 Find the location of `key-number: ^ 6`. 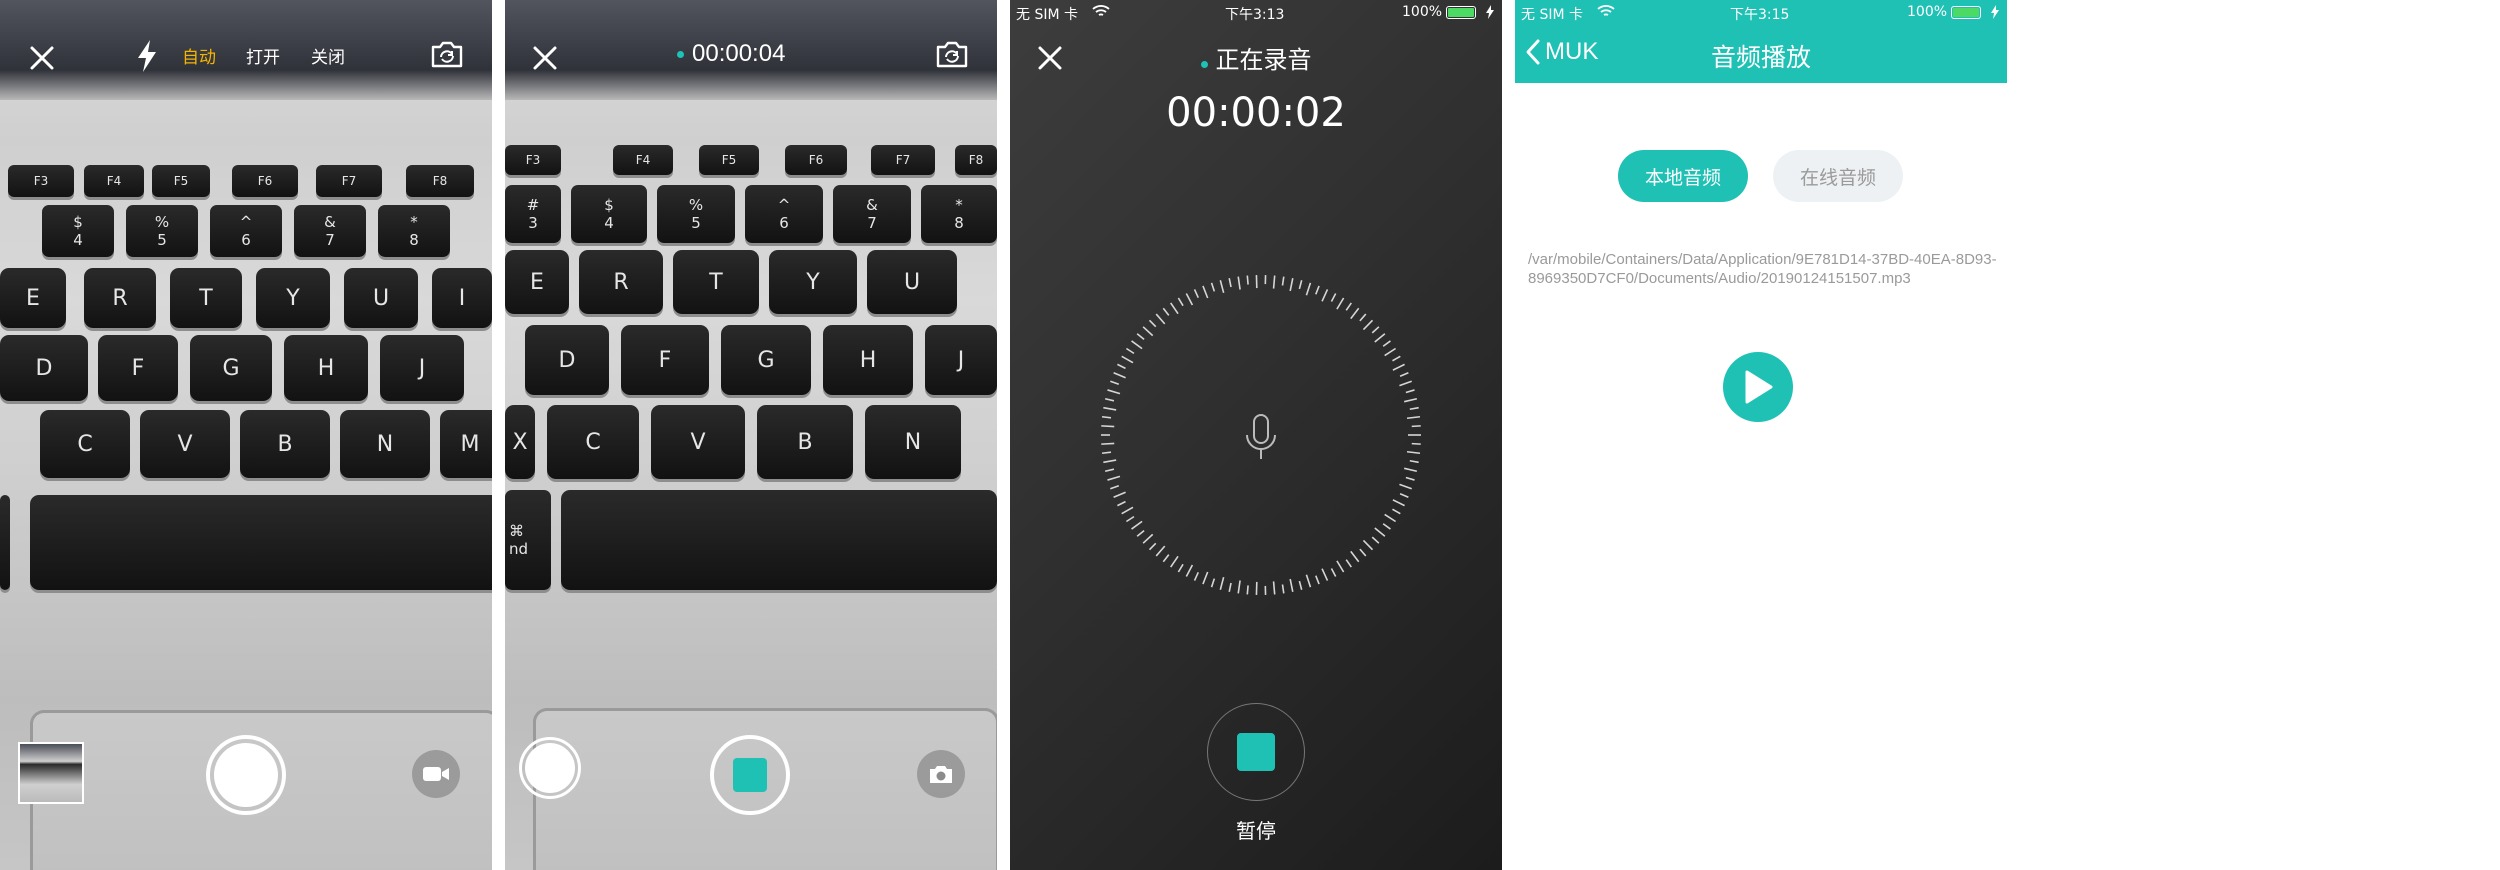

key-number: ^ 6 is located at coordinates (246, 231).